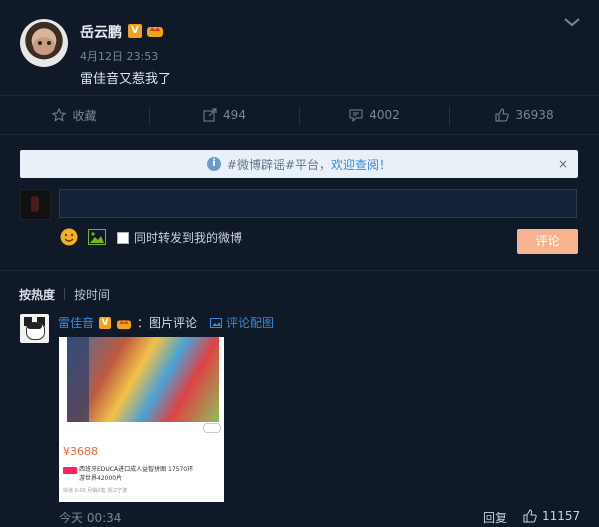 This screenshot has height=527, width=599. Describe the element at coordinates (572, 22) in the screenshot. I see `chevron-down-icon` at that location.